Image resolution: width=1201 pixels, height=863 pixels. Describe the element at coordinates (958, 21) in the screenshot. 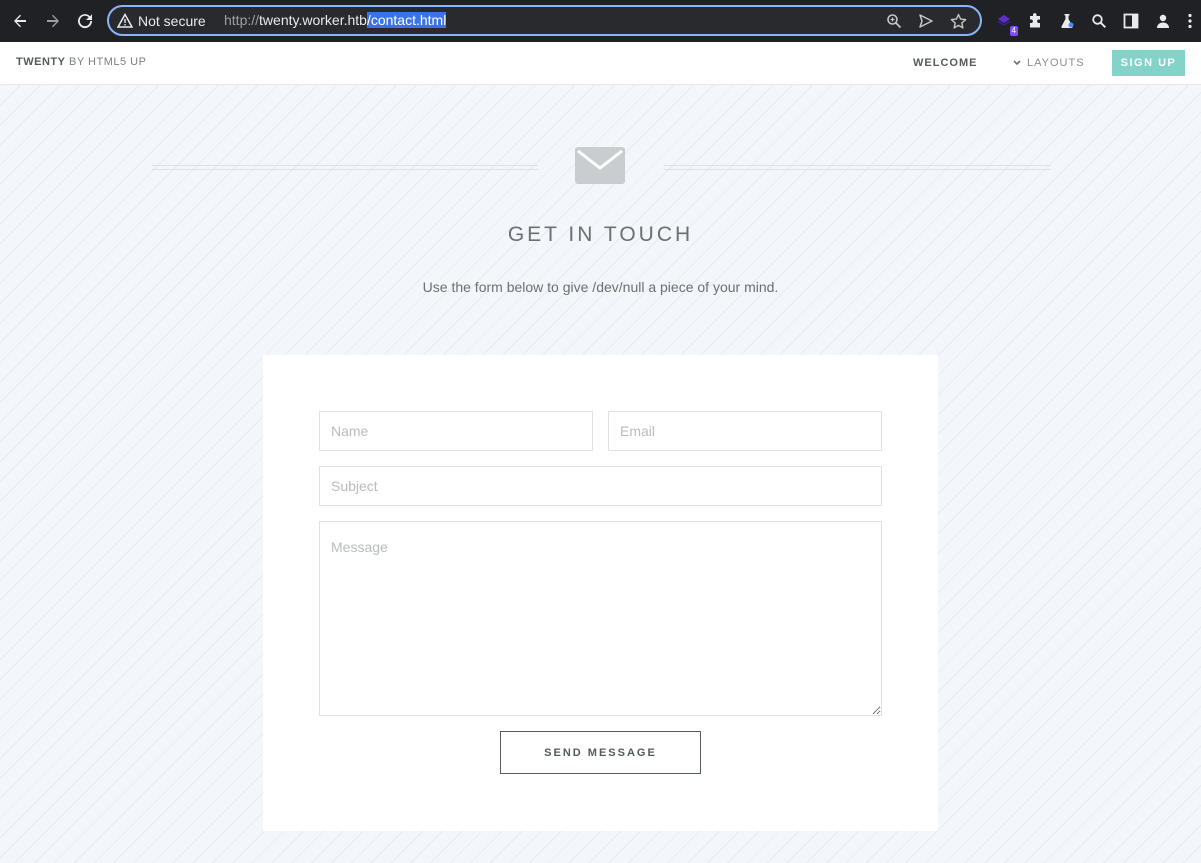

I see `star-icon` at that location.